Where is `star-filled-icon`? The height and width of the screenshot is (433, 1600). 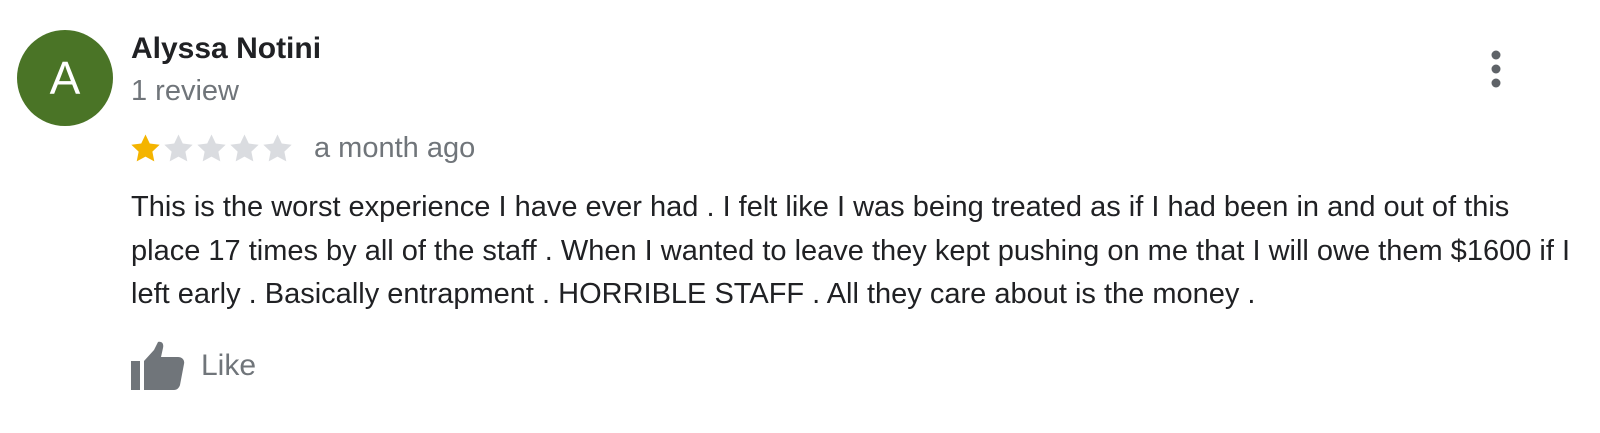
star-filled-icon is located at coordinates (145, 147).